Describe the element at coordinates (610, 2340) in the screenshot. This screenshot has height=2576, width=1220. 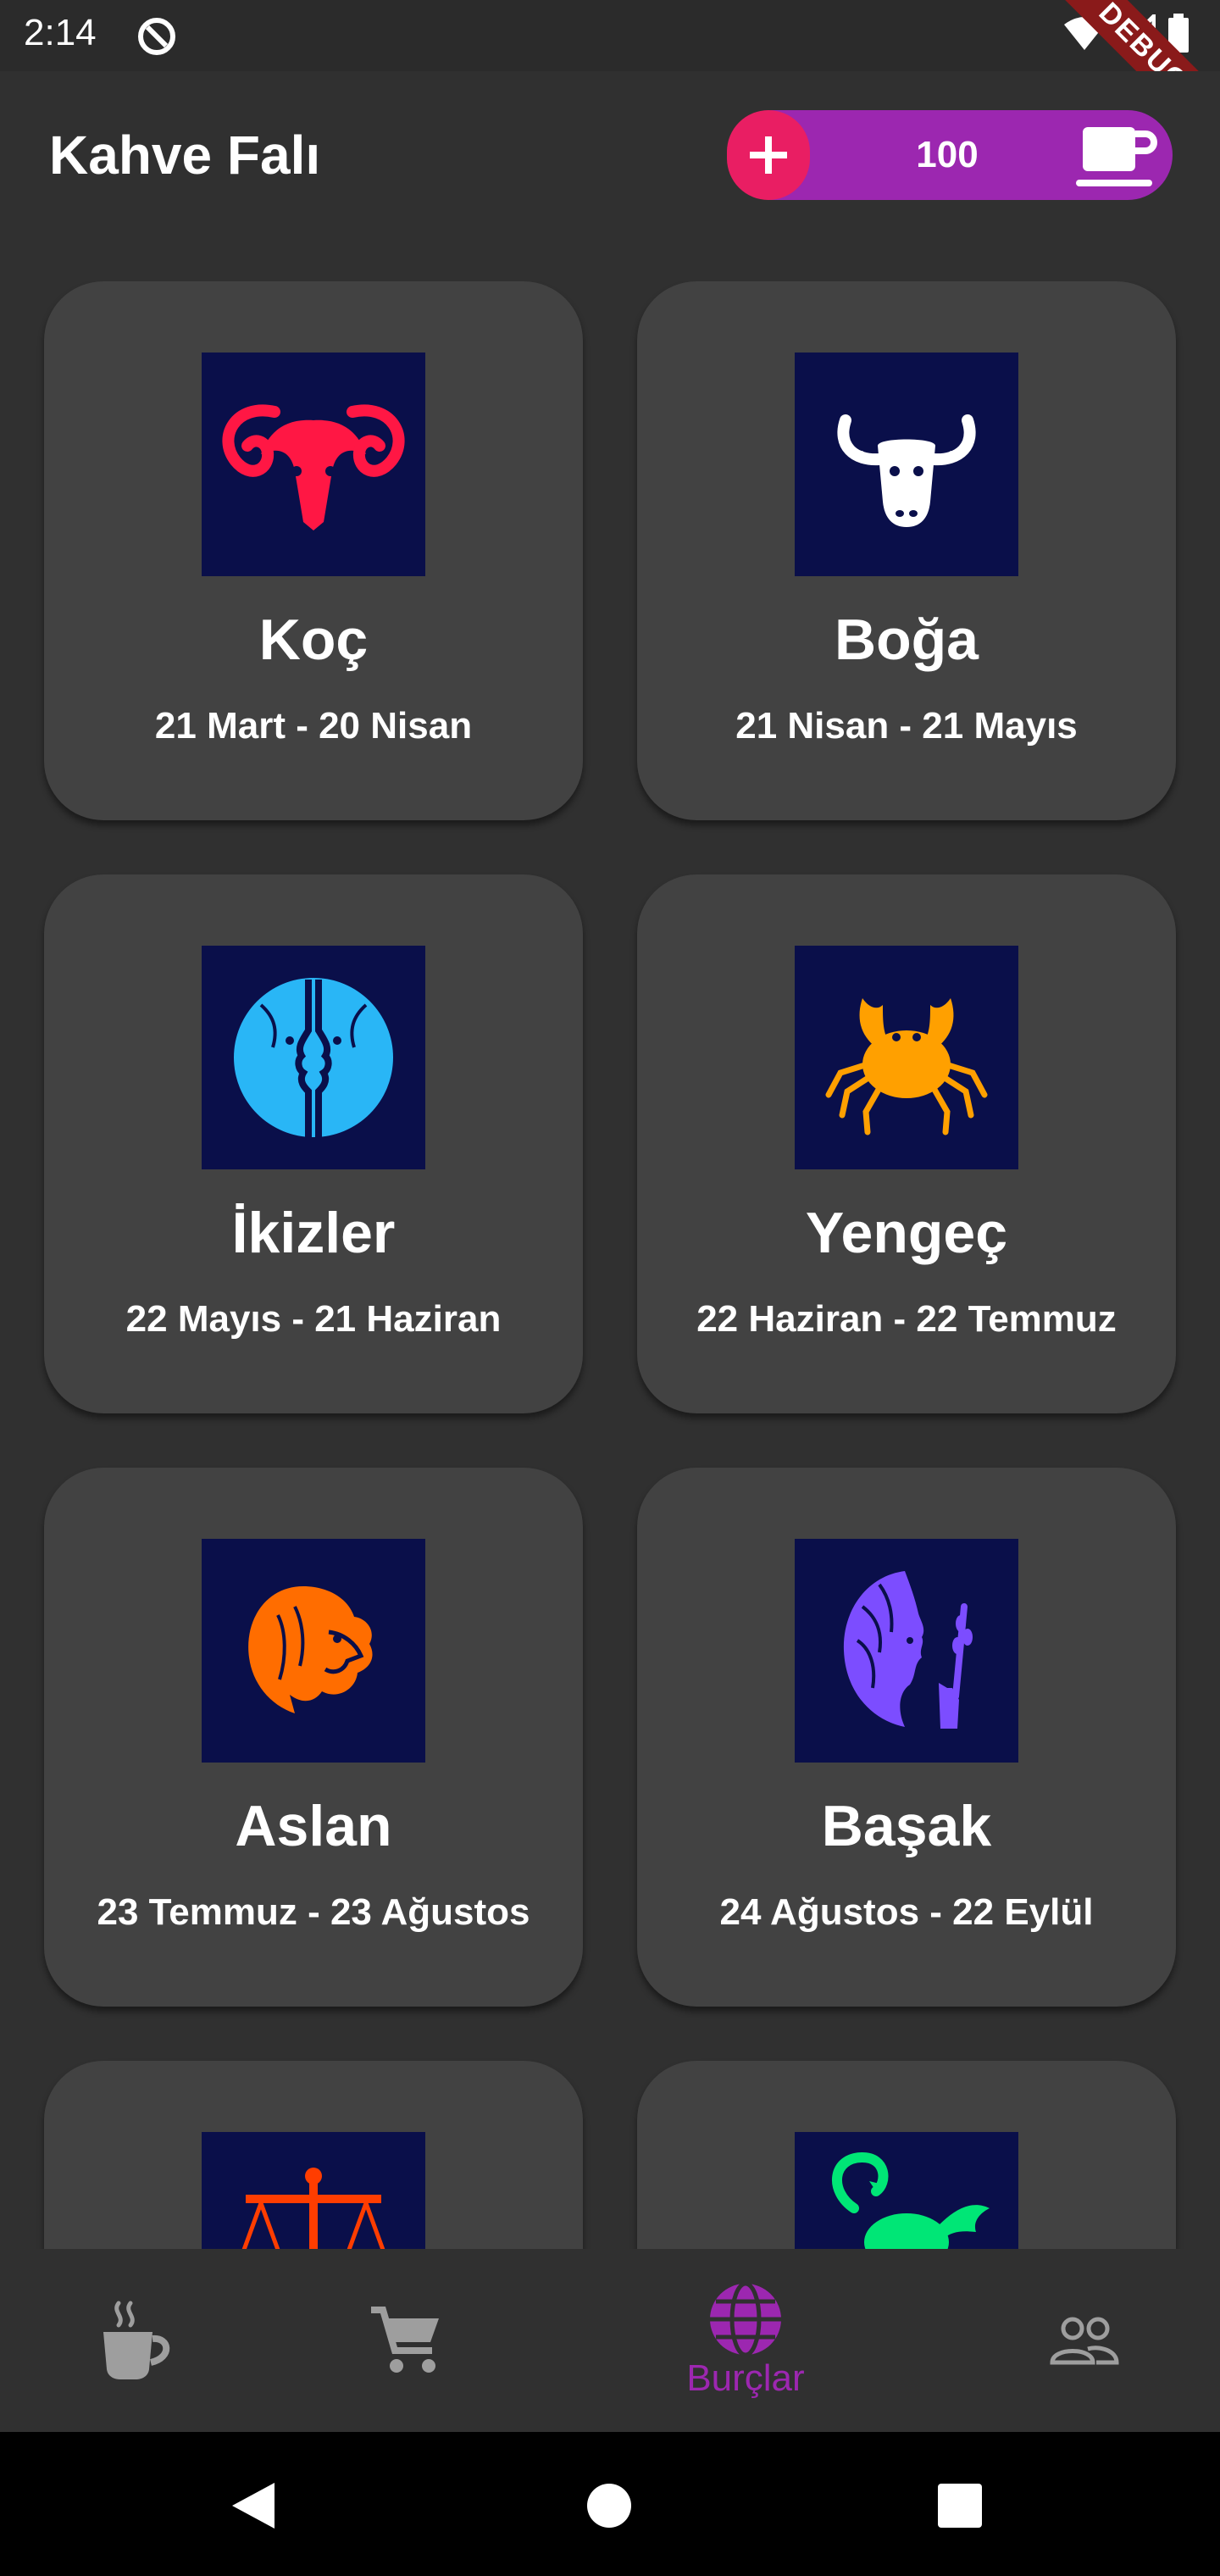
I see `bottom-navigation: Burçlar` at that location.